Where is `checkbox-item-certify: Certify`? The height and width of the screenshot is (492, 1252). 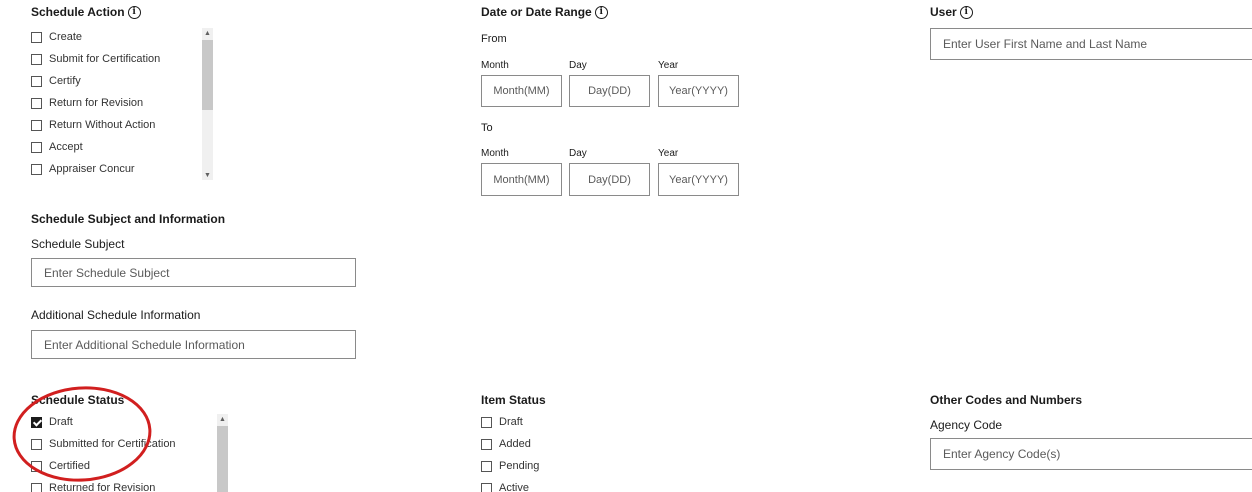 checkbox-item-certify: Certify is located at coordinates (116, 81).